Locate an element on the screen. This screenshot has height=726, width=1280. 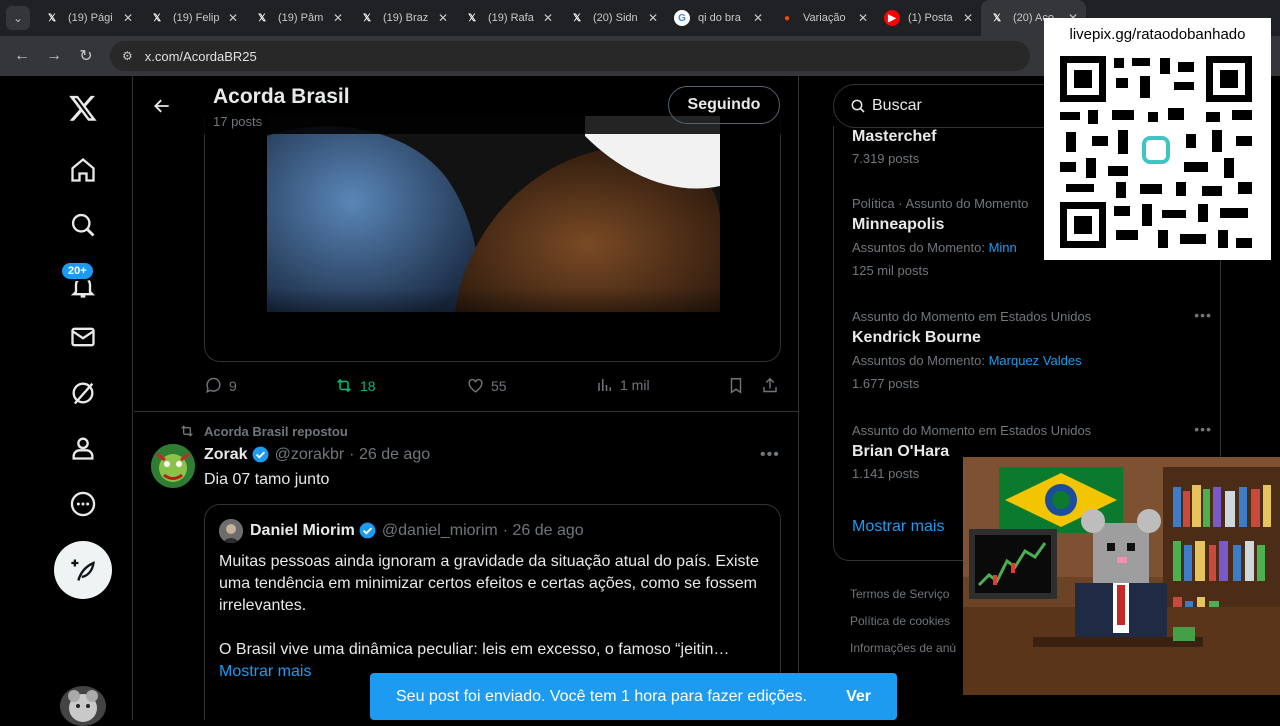
trend-related-link: Minn is located at coordinates (1003, 247).